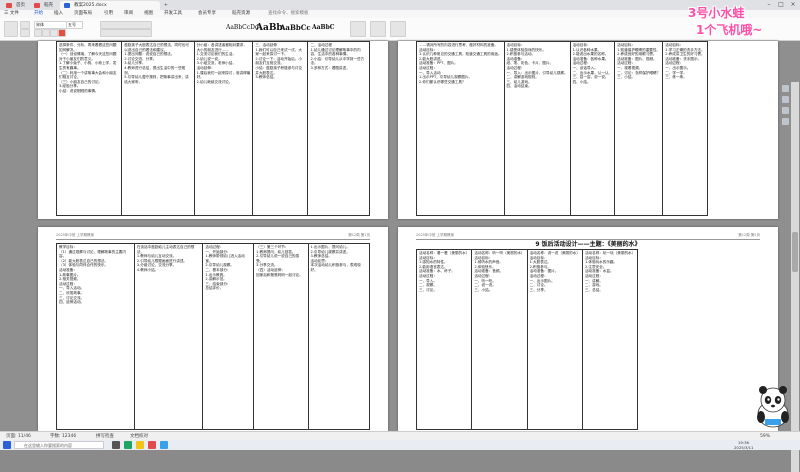  I want to click on copy-icon, so click(25, 33).